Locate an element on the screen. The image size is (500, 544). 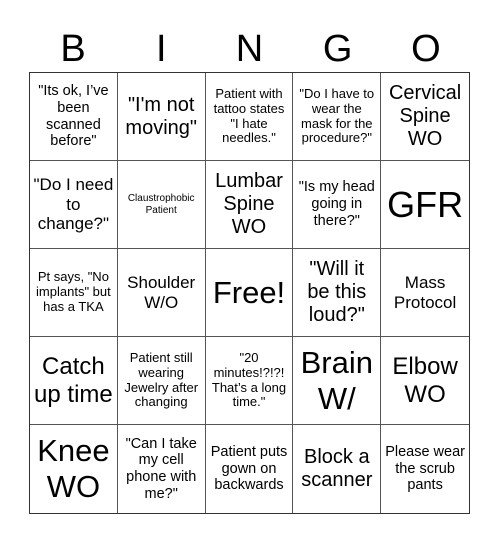
bingo-cell-text: Catch up time is located at coordinates (73, 380).